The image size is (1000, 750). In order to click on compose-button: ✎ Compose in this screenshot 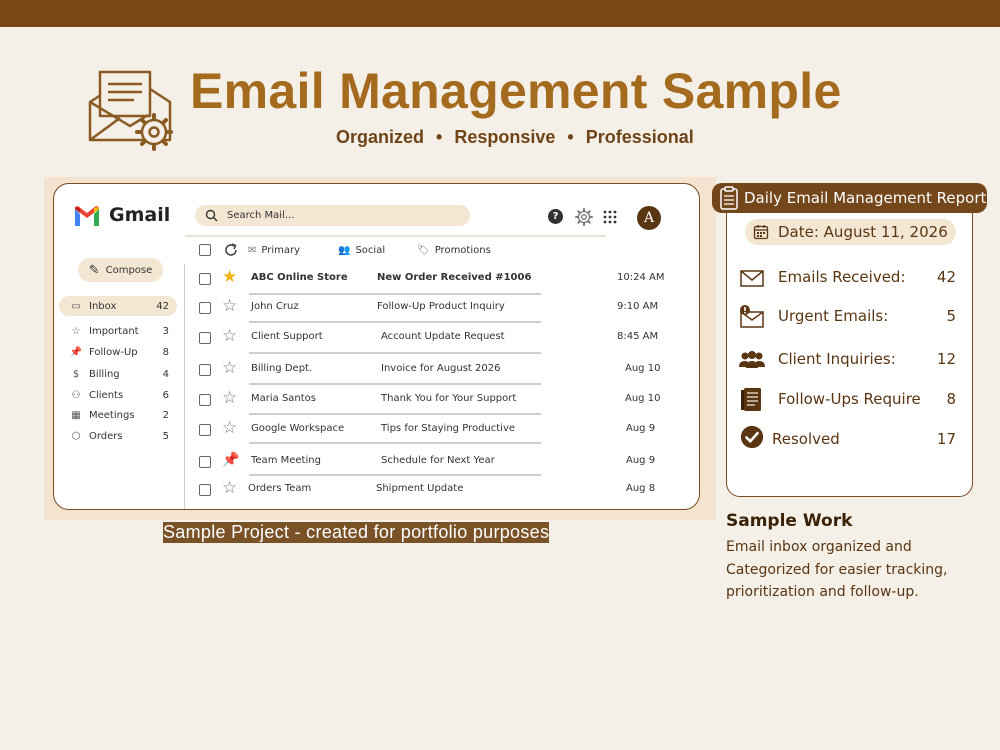, I will do `click(120, 270)`.